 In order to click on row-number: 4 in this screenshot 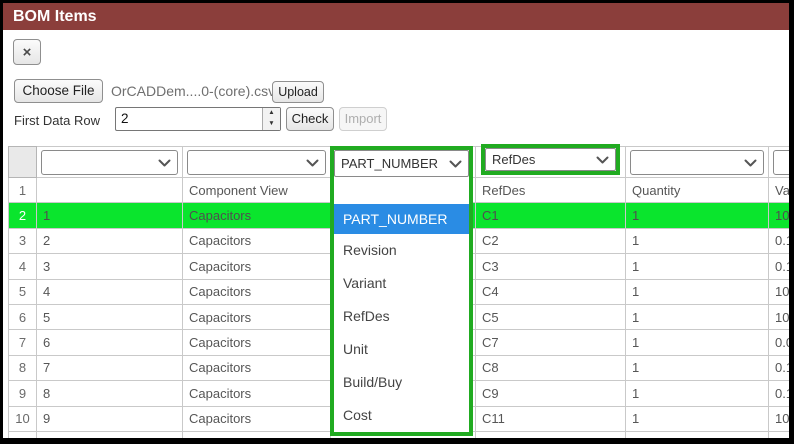, I will do `click(22, 266)`.